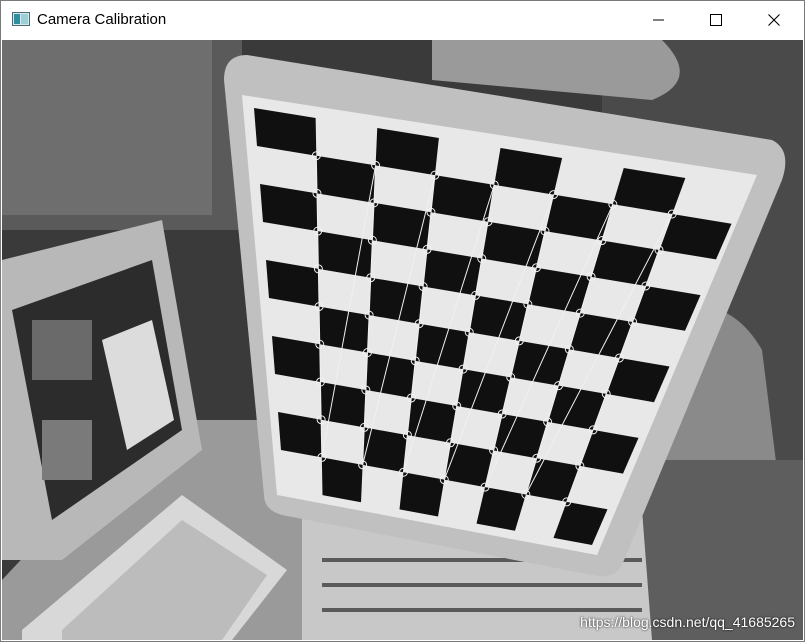 The width and height of the screenshot is (805, 642). I want to click on maximize-icon, so click(716, 20).